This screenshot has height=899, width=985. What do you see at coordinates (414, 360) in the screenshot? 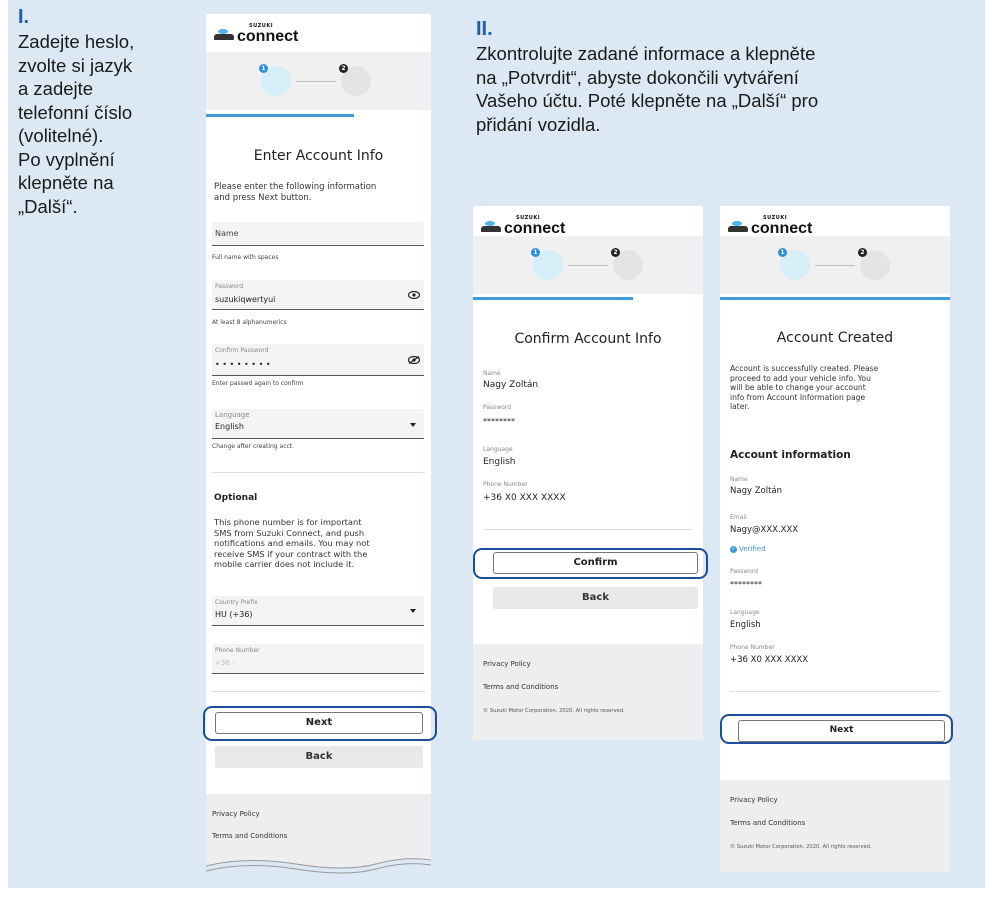
I see `hide-password-eye-icon` at bounding box center [414, 360].